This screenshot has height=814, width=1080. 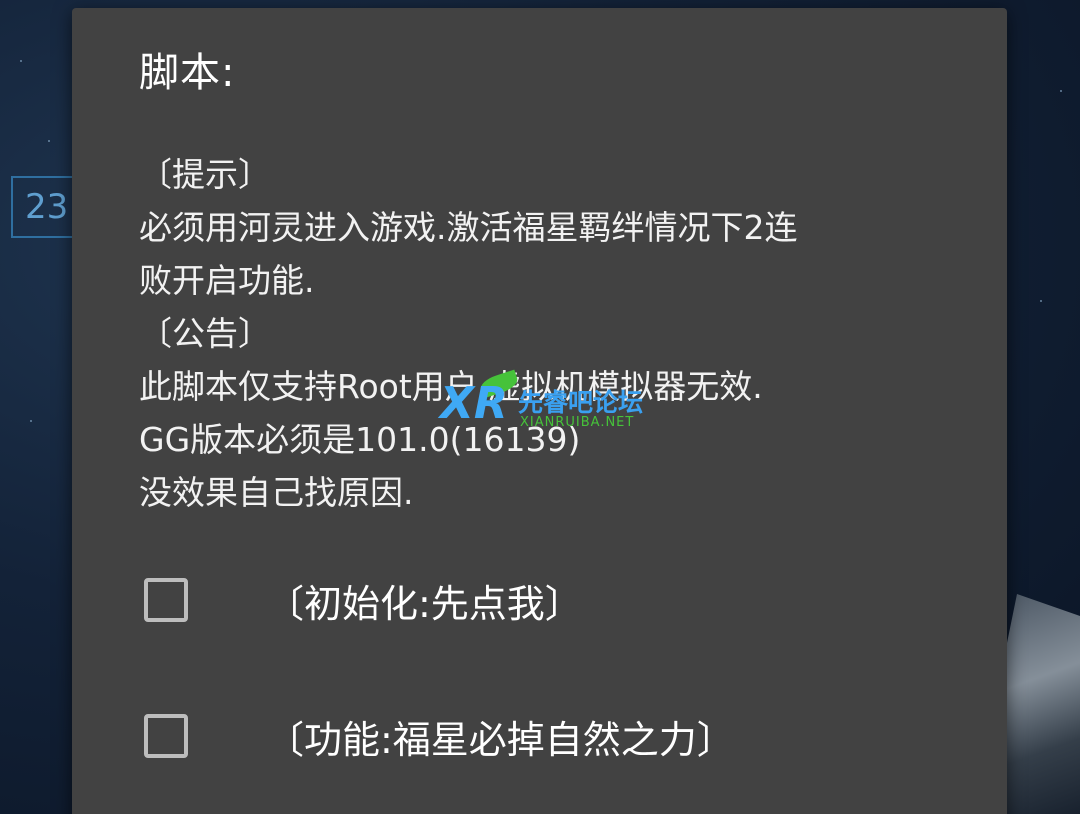 I want to click on message-line: GG版本必须是101.0(16139), so click(x=360, y=439).